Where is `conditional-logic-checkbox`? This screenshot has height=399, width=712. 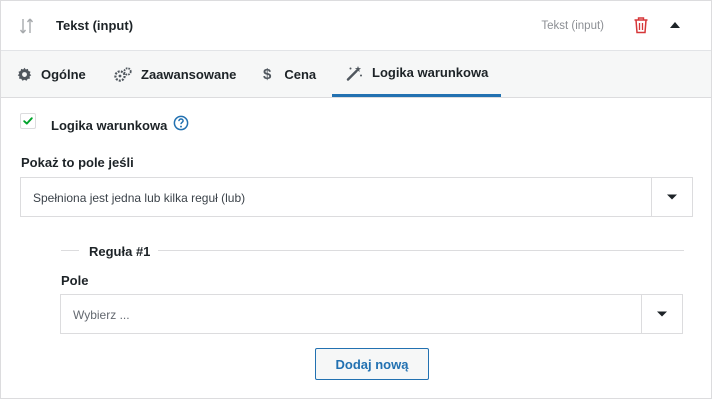
conditional-logic-checkbox is located at coordinates (28, 121).